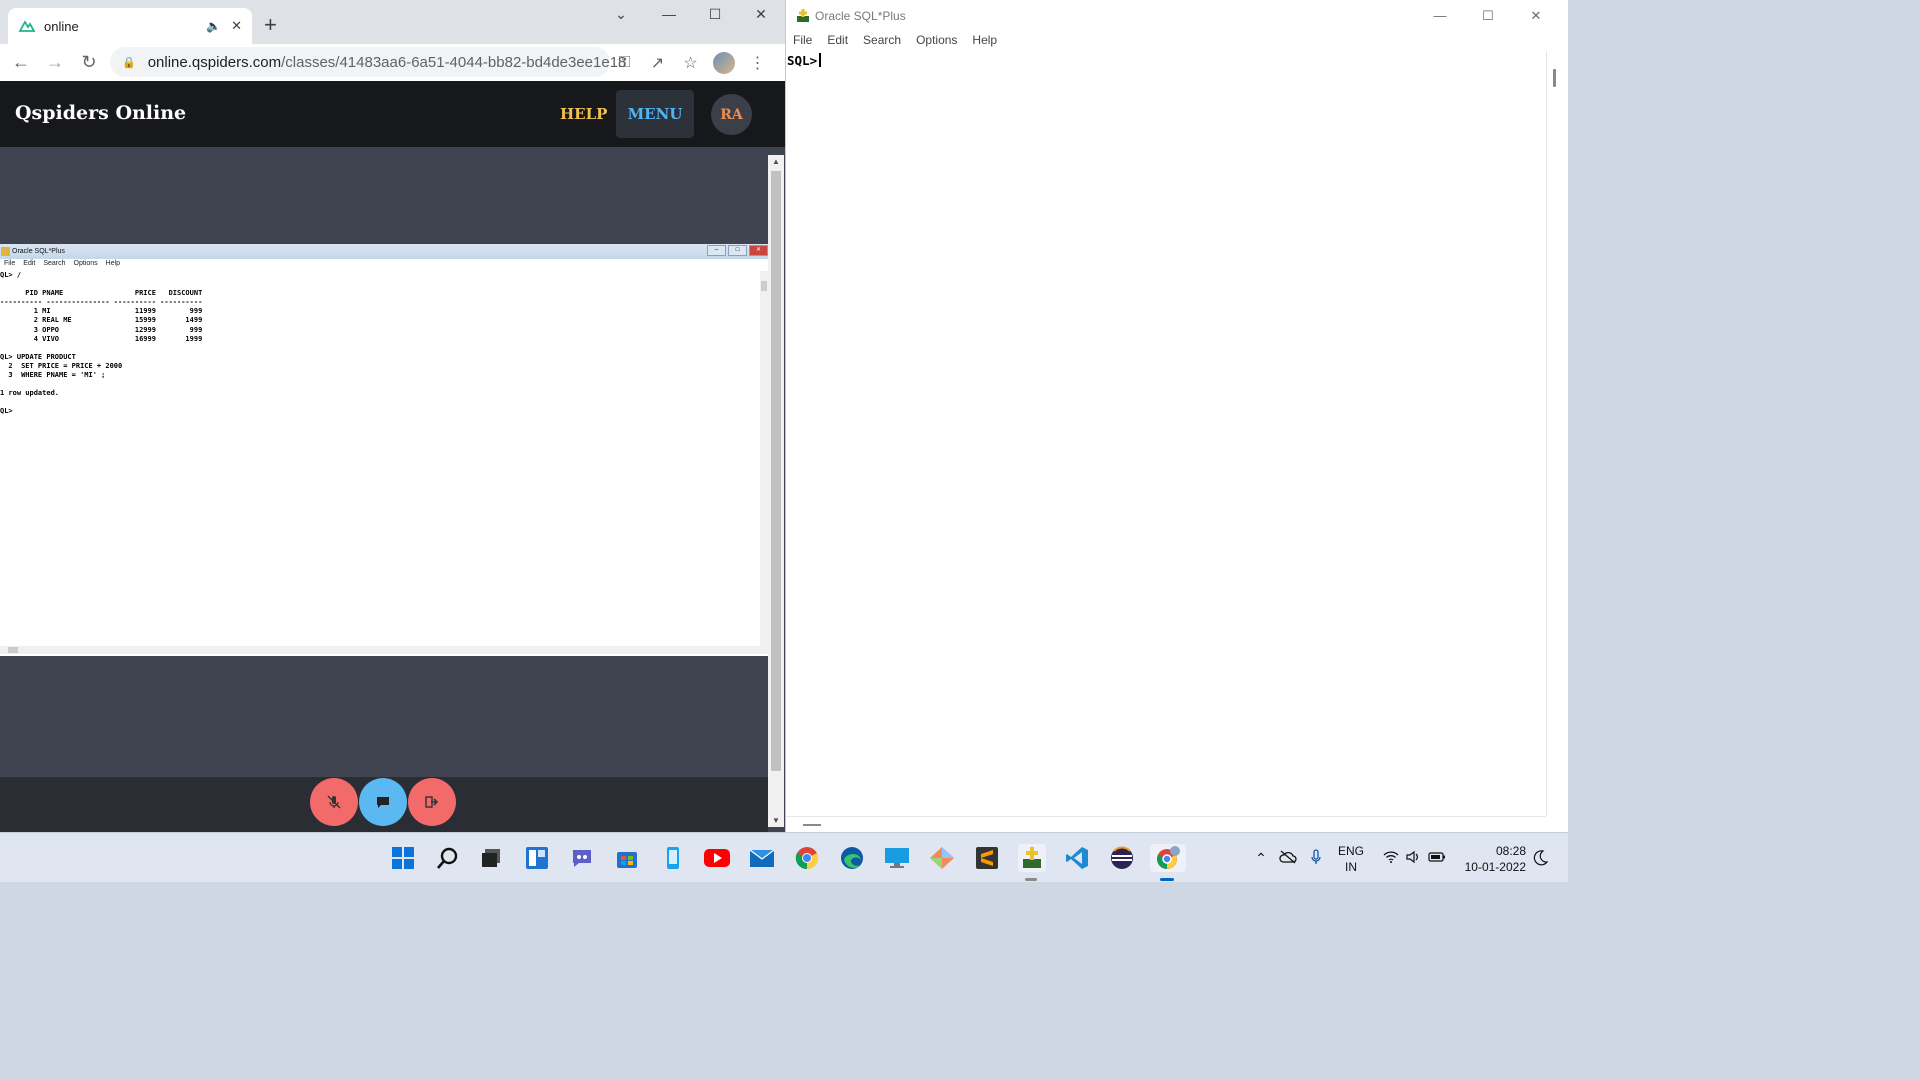  I want to click on minimize-button: —, so click(669, 14).